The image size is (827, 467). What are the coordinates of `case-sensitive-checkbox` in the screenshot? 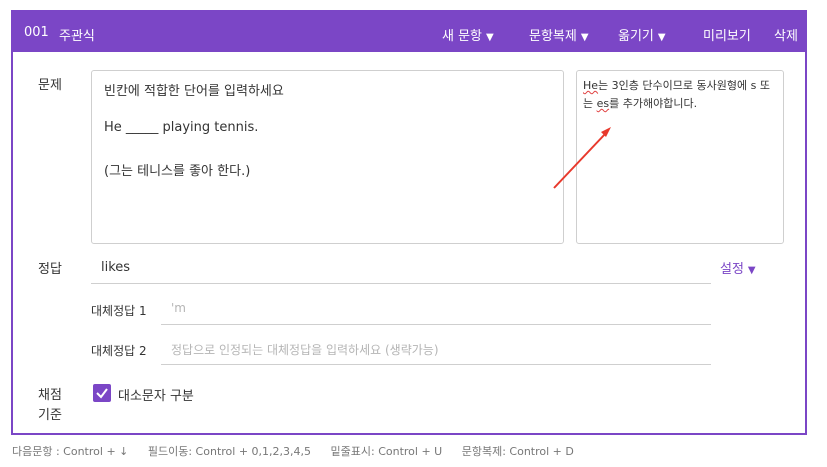 It's located at (102, 393).